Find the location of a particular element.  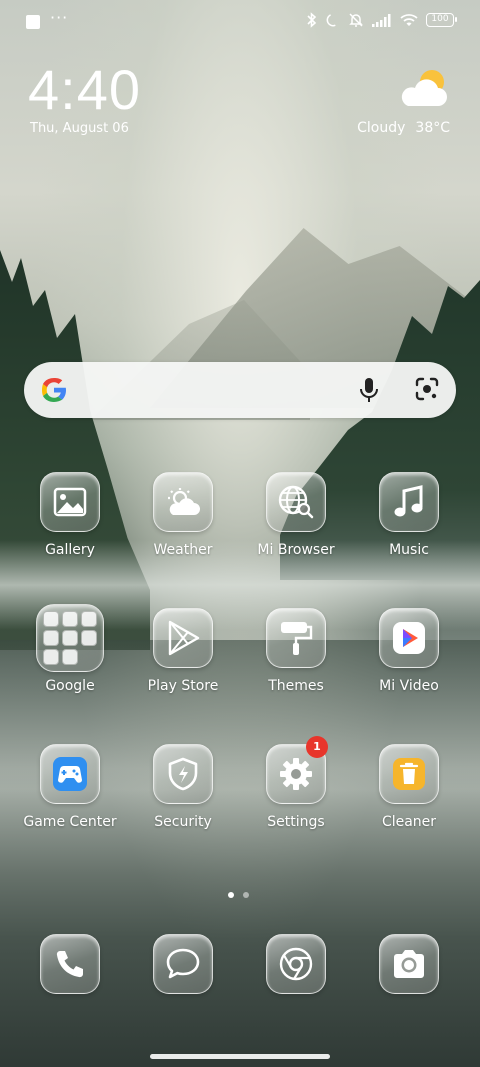

app-weather: Weather is located at coordinates (183, 515).